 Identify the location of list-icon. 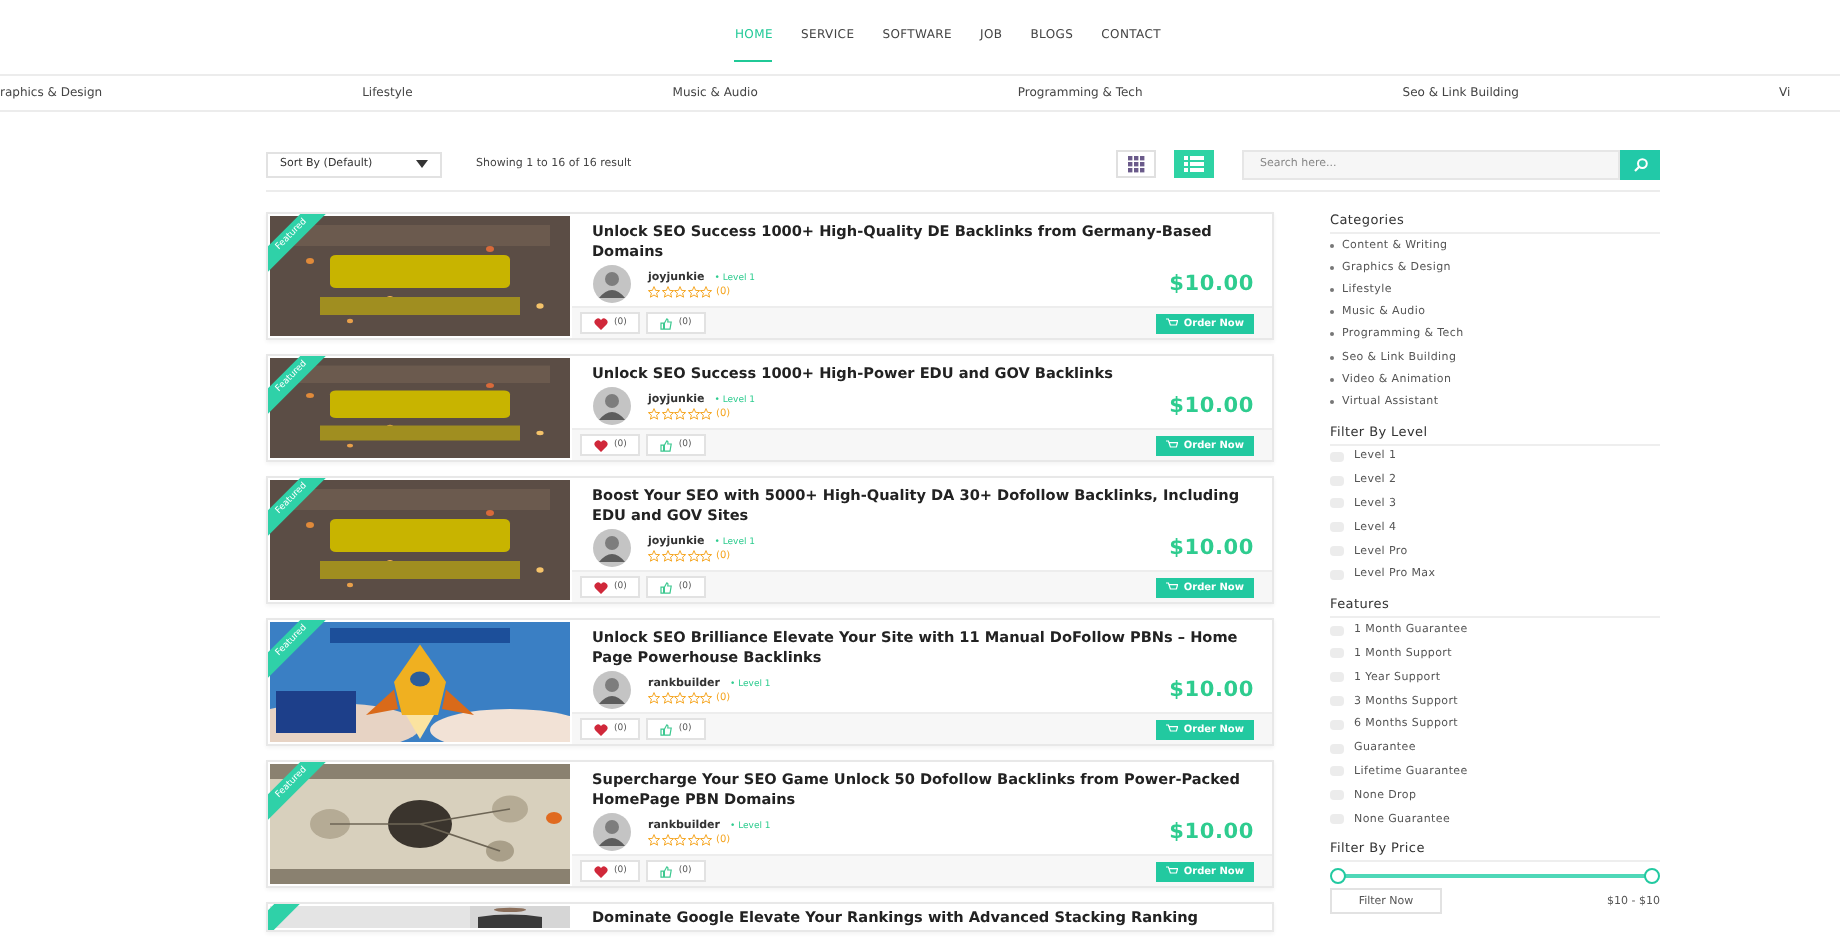
(1194, 164).